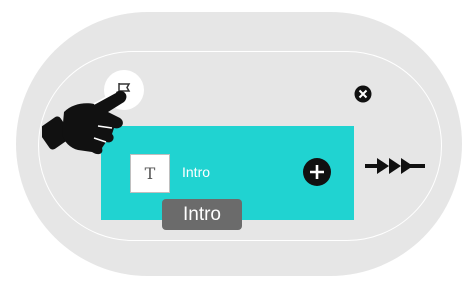 The width and height of the screenshot is (471, 295). Describe the element at coordinates (196, 172) in the screenshot. I see `node-label: Intro` at that location.